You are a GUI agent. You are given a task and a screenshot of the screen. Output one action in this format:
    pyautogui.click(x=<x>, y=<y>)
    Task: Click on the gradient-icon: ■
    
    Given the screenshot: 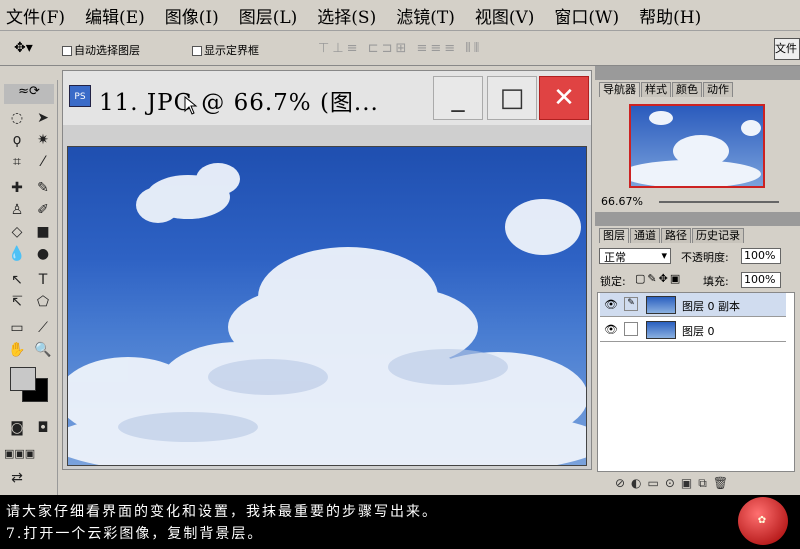 What is the action you would take?
    pyautogui.click(x=43, y=232)
    